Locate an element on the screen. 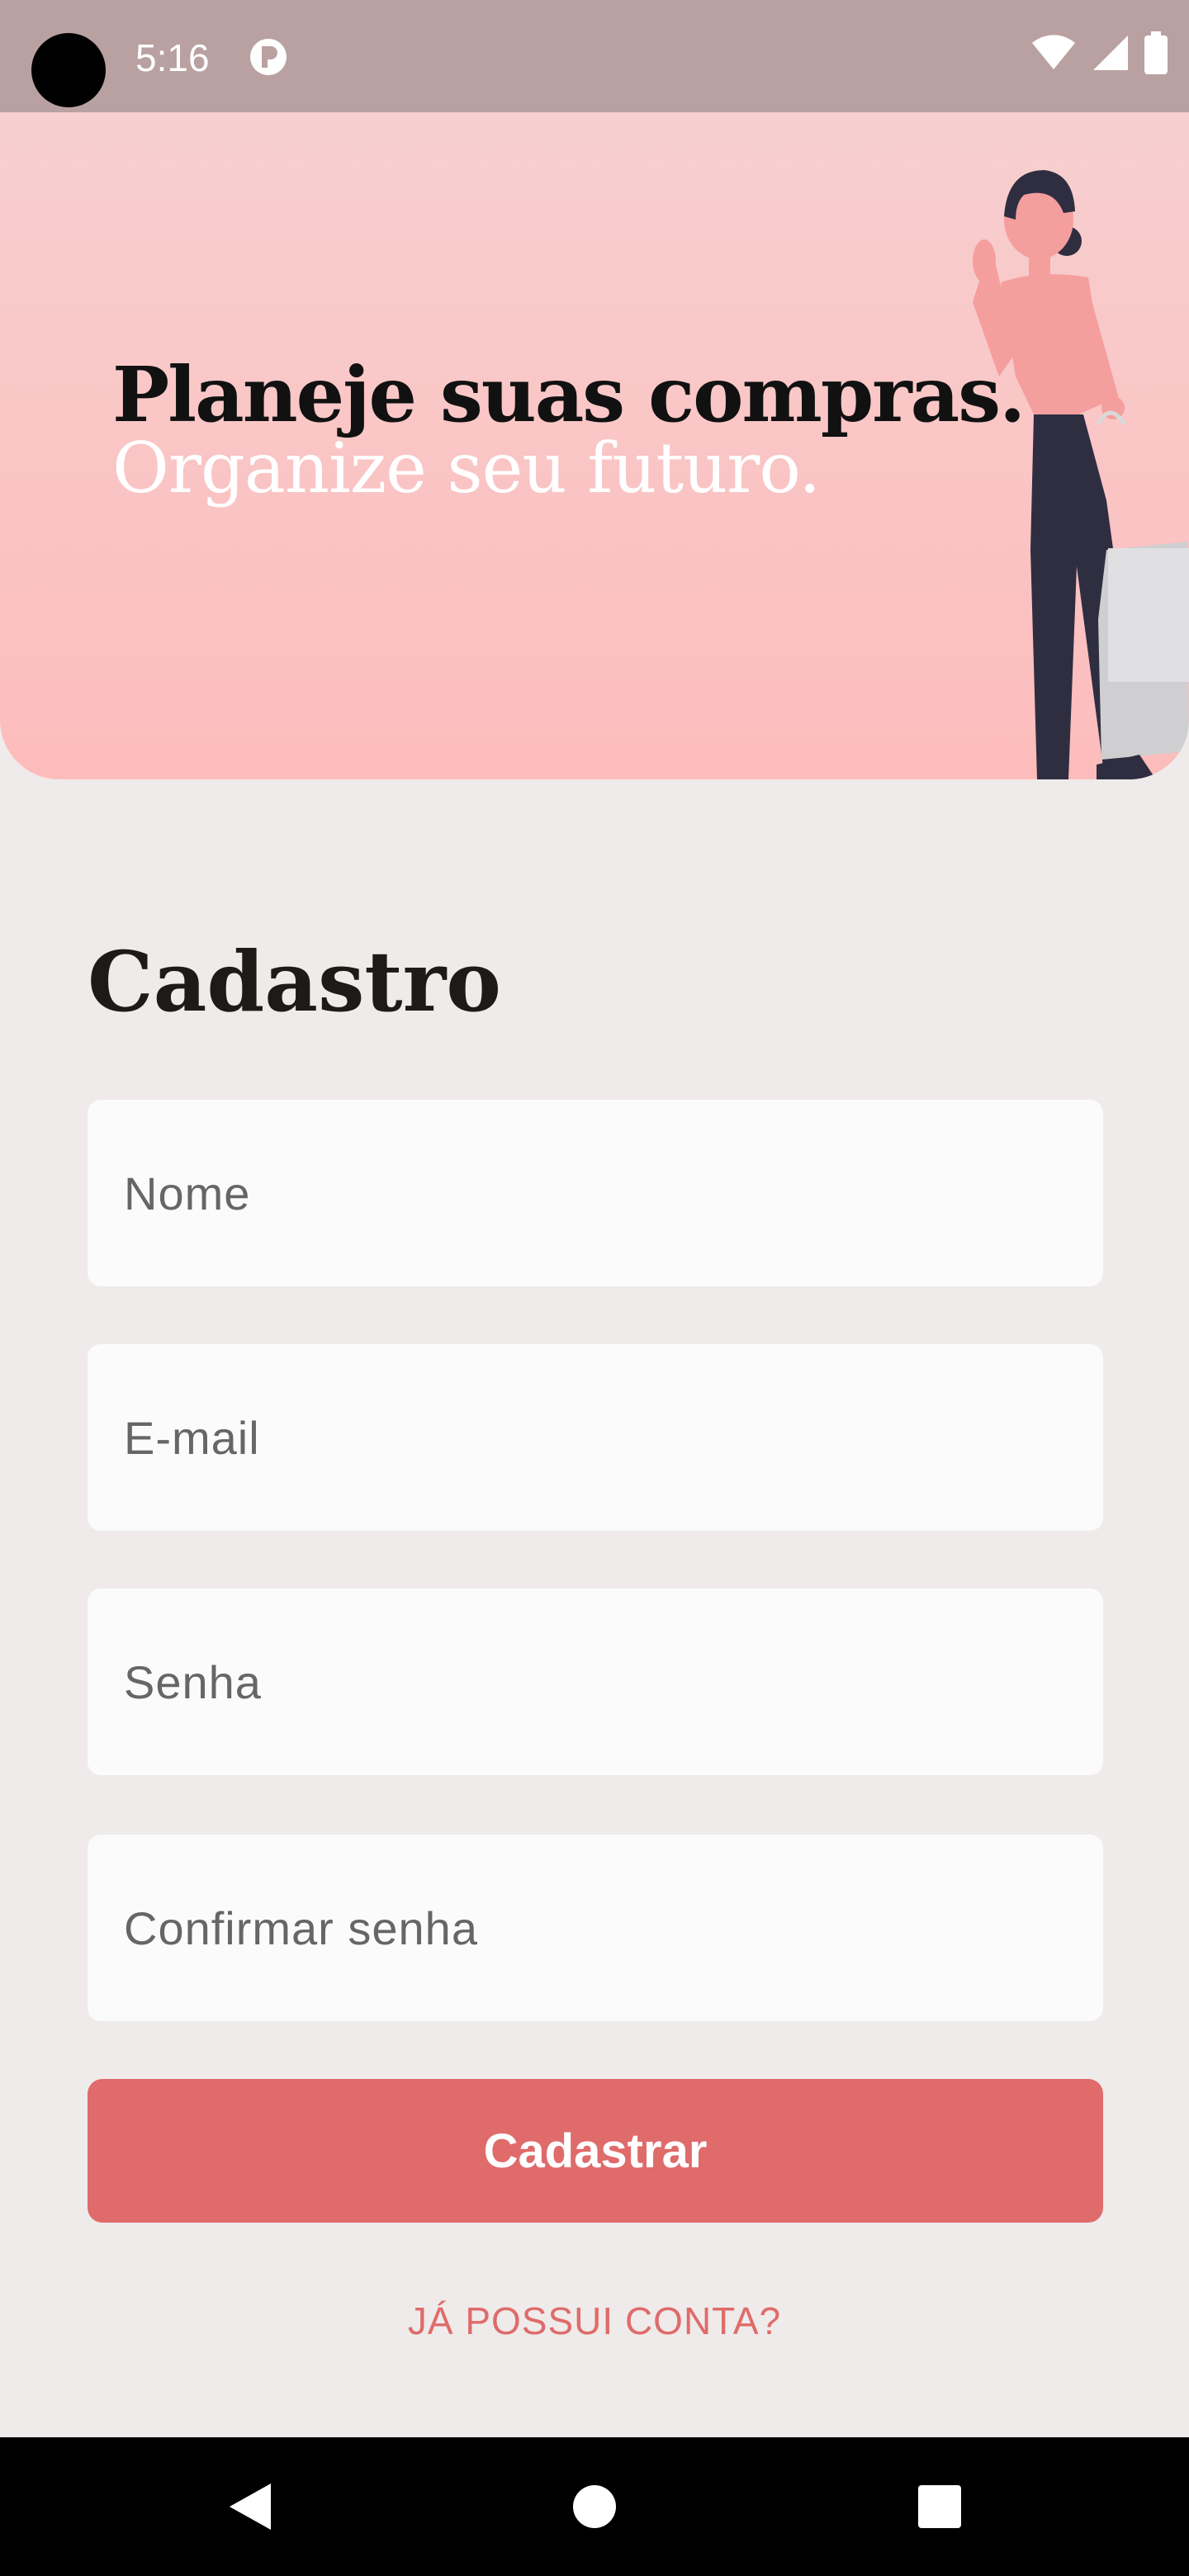 This screenshot has height=2576, width=1189. status-bar: 5:16 is located at coordinates (594, 56).